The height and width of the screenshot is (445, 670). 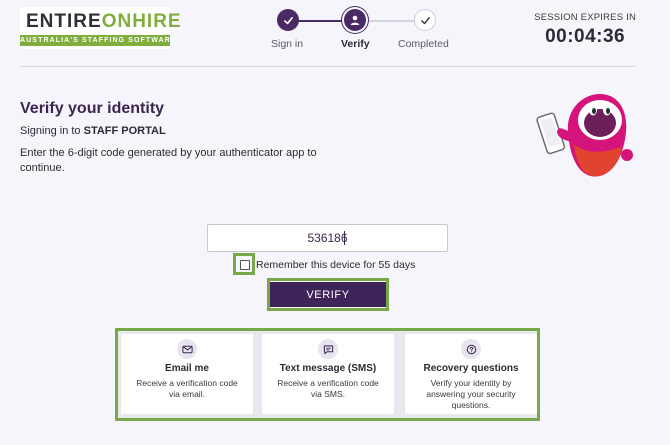 I want to click on user-icon, so click(x=355, y=20).